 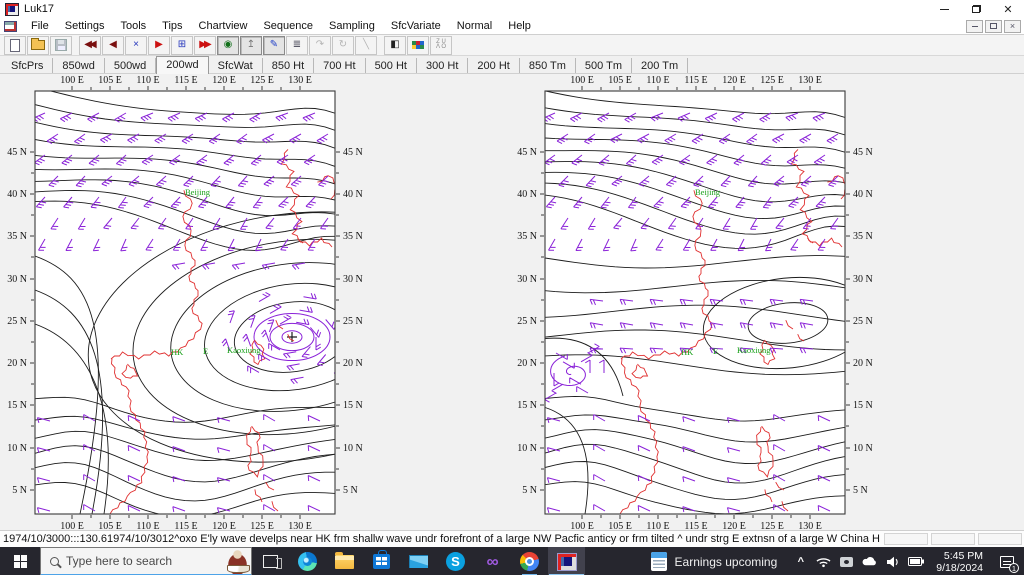 What do you see at coordinates (915, 561) in the screenshot?
I see `battery-icon` at bounding box center [915, 561].